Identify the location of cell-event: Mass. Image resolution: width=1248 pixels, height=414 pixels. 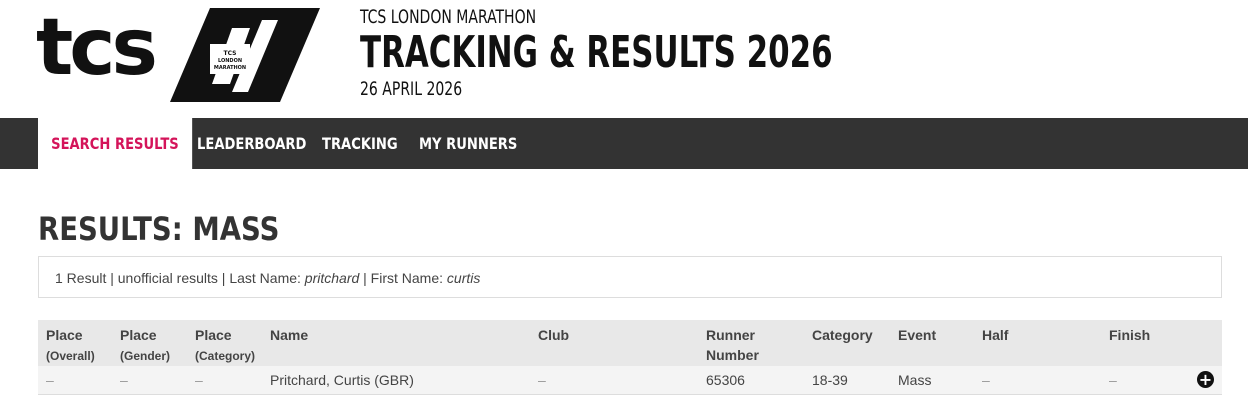
(915, 380).